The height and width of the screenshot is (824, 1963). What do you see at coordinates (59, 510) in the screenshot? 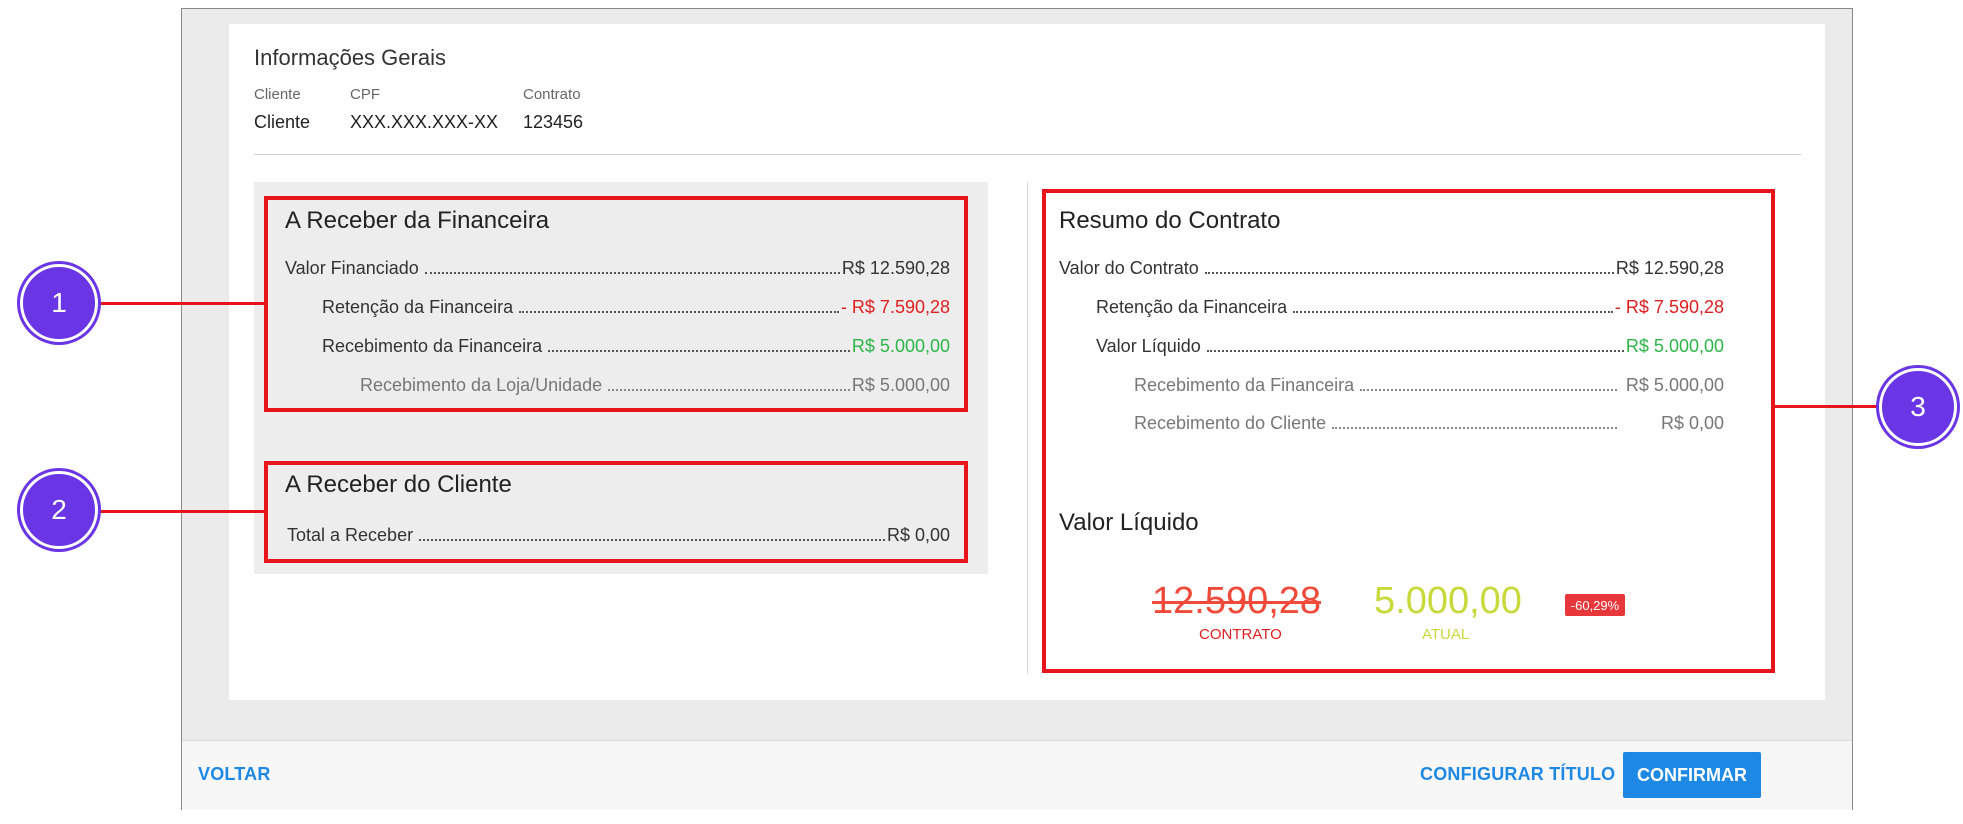
I see `callout-marker-2: 2` at bounding box center [59, 510].